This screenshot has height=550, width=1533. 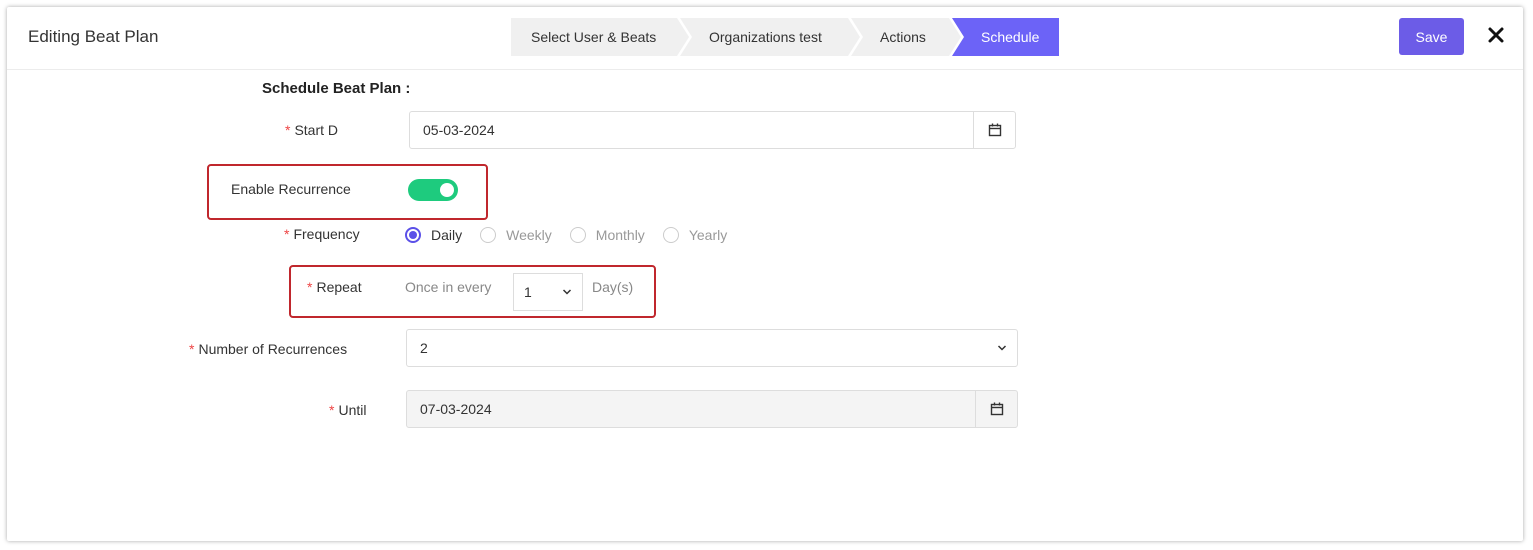 What do you see at coordinates (348, 410) in the screenshot?
I see `until-label: * Until` at bounding box center [348, 410].